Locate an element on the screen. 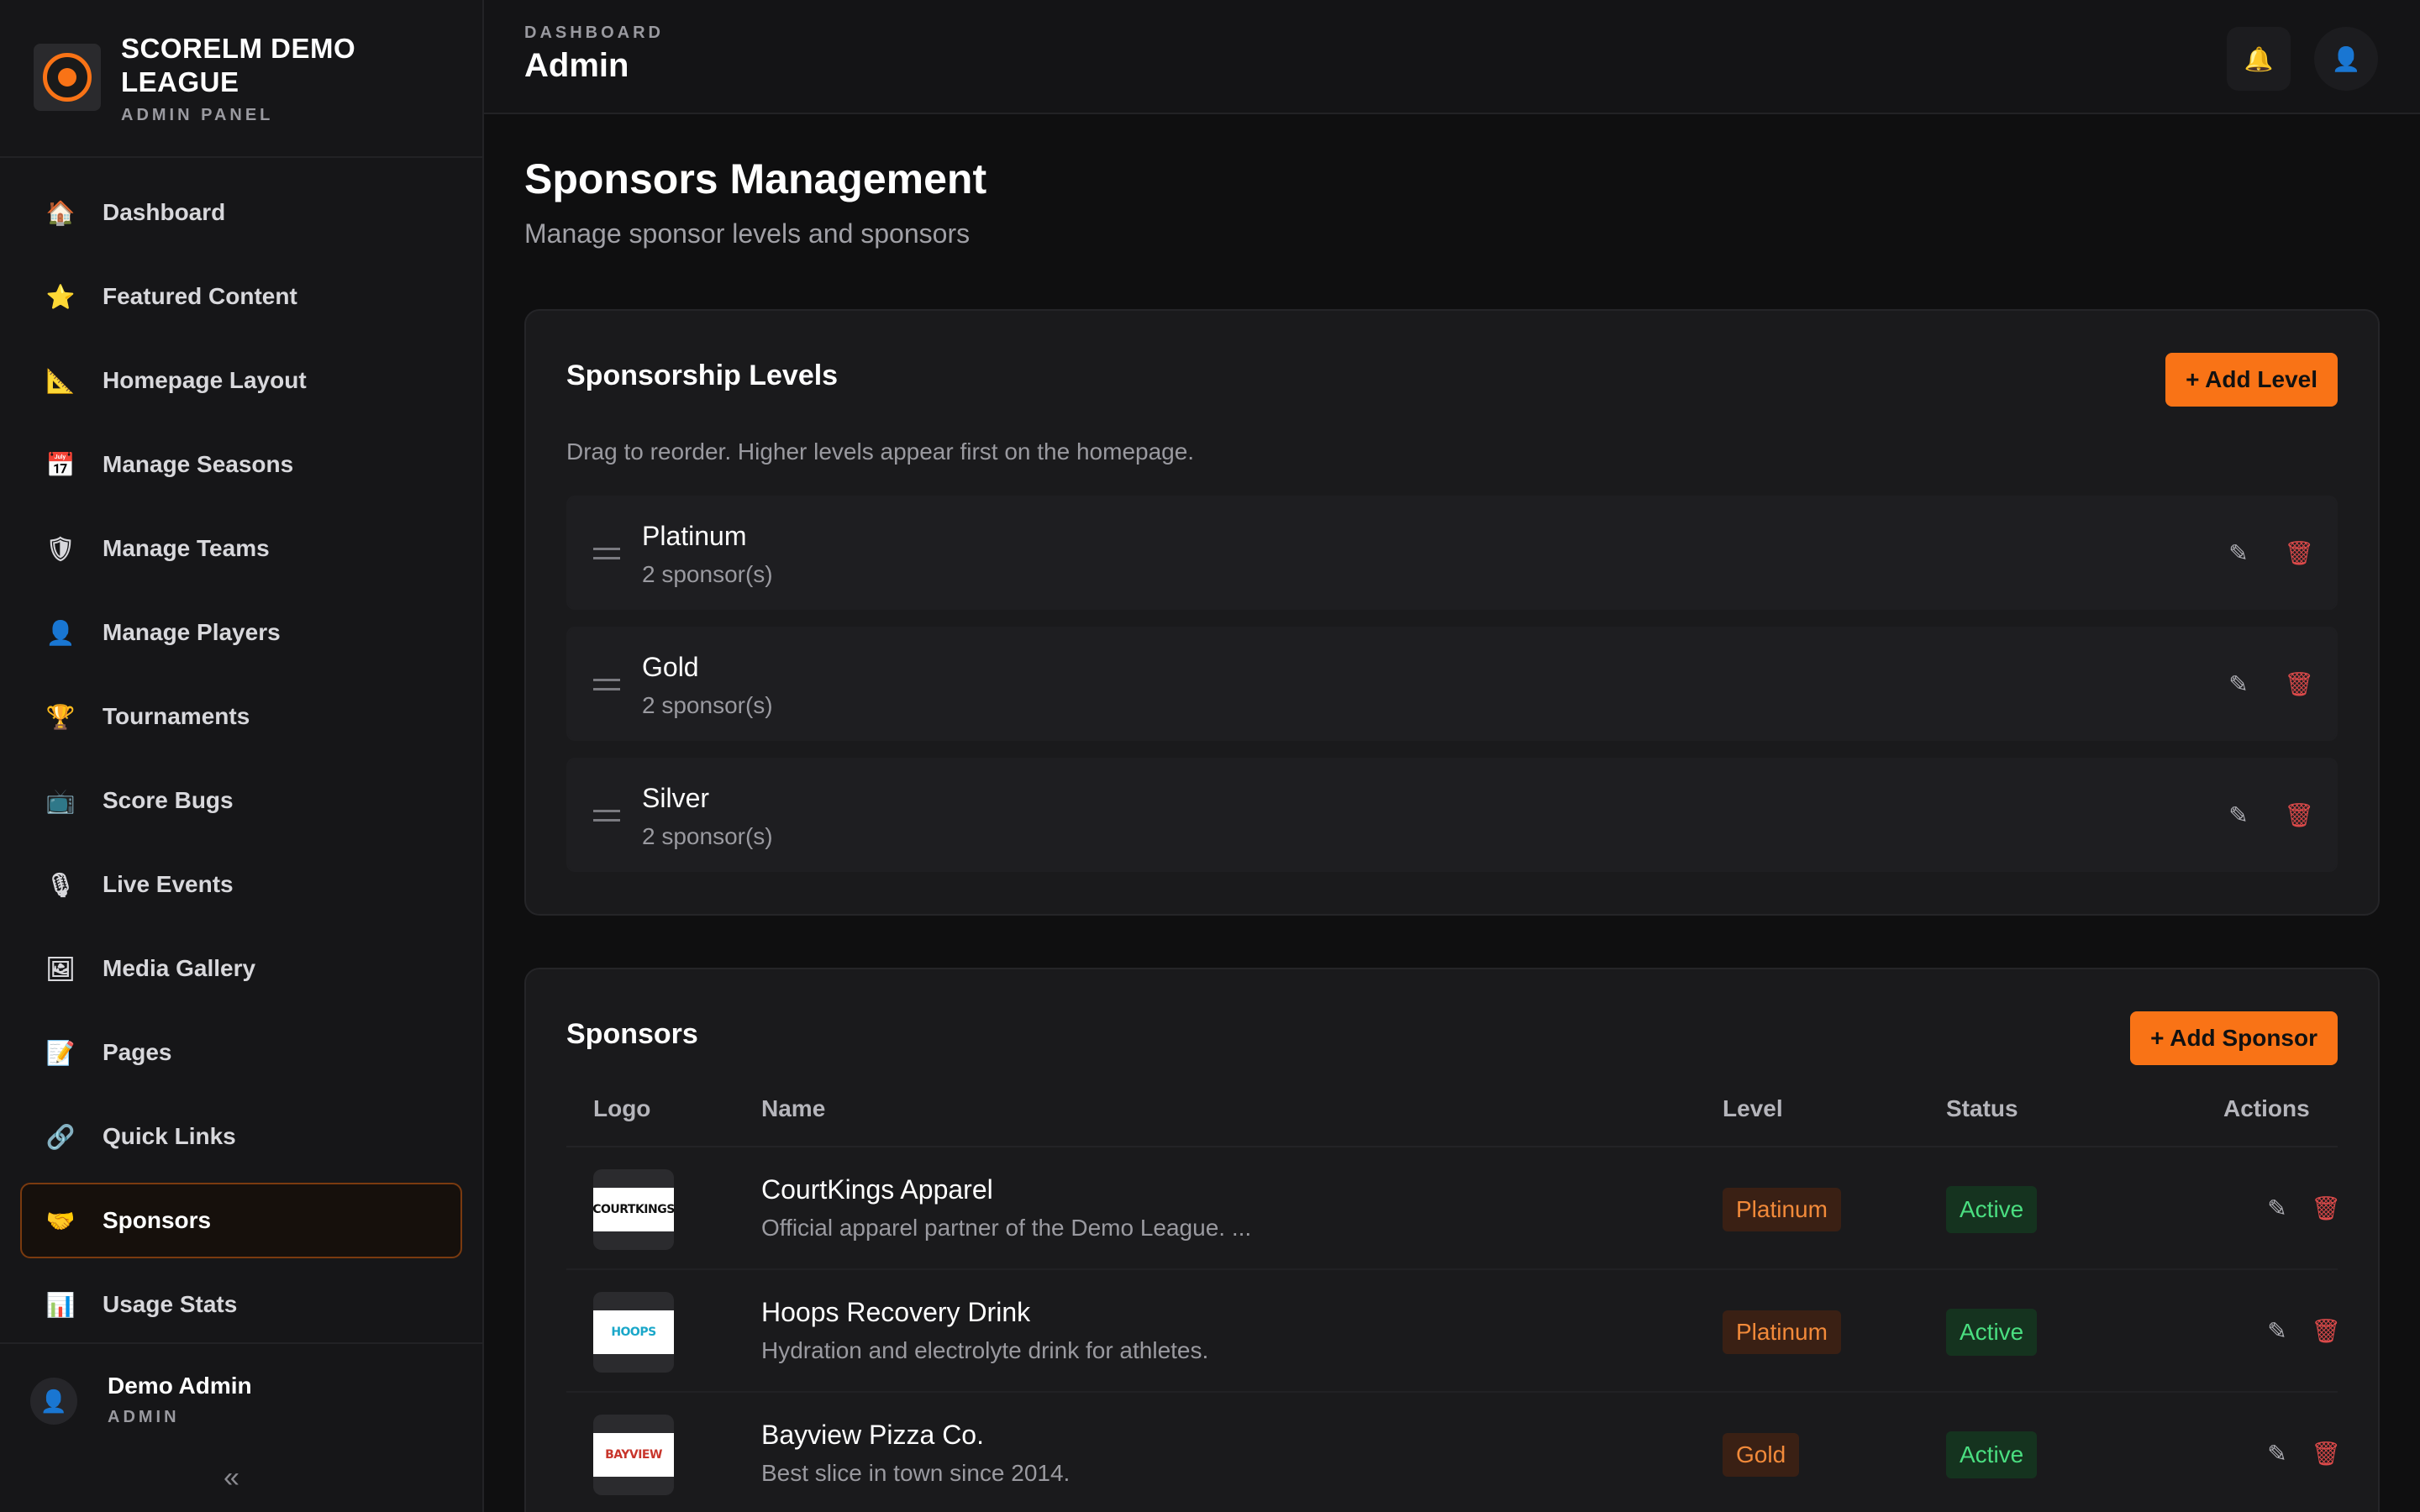 Image resolution: width=2420 pixels, height=1512 pixels. collapse-sidebar-icon: « is located at coordinates (232, 1478).